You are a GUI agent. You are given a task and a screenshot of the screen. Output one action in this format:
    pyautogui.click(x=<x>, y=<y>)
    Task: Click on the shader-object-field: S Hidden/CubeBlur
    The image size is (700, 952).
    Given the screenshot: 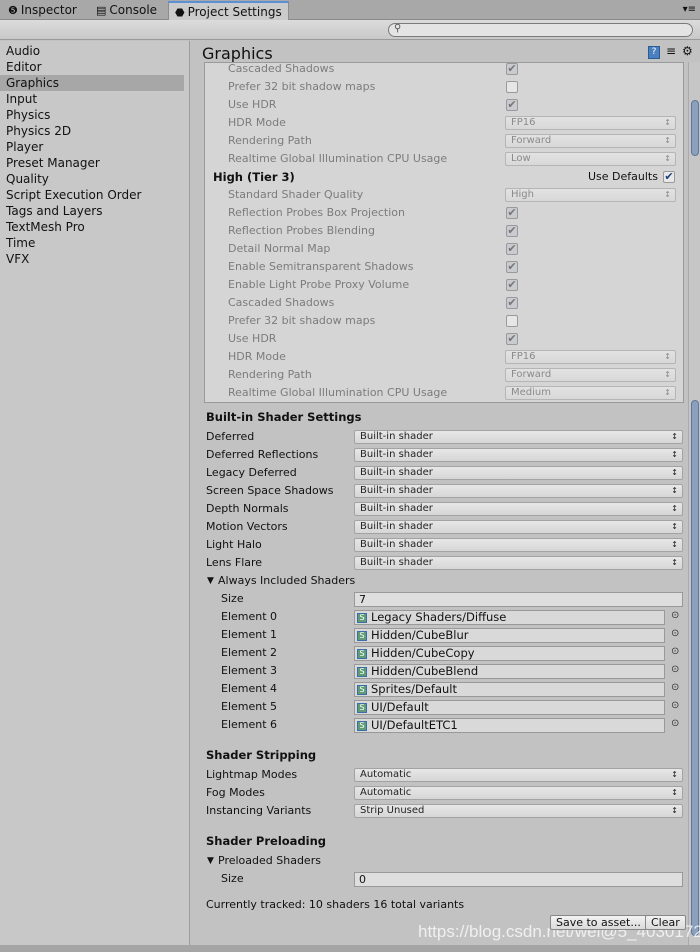 What is the action you would take?
    pyautogui.click(x=509, y=635)
    